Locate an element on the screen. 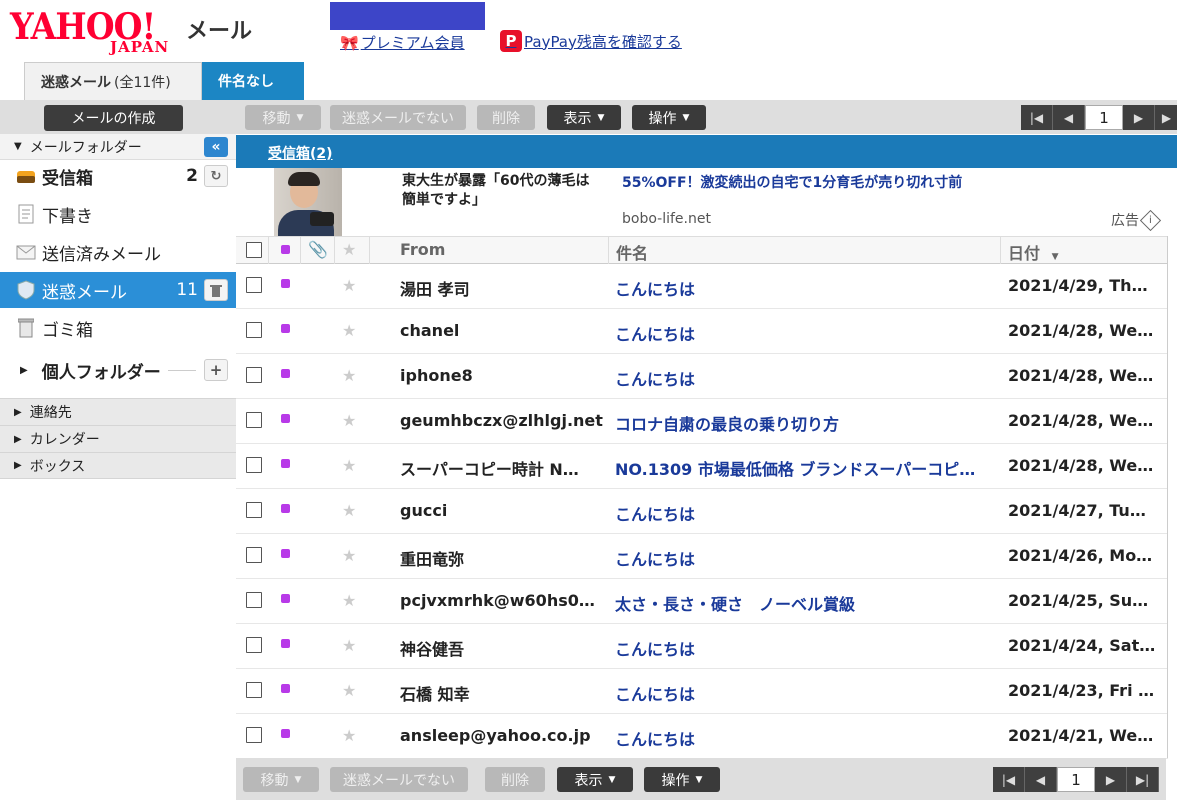 This screenshot has height=805, width=1177. delete-button: 削除 is located at coordinates (506, 117).